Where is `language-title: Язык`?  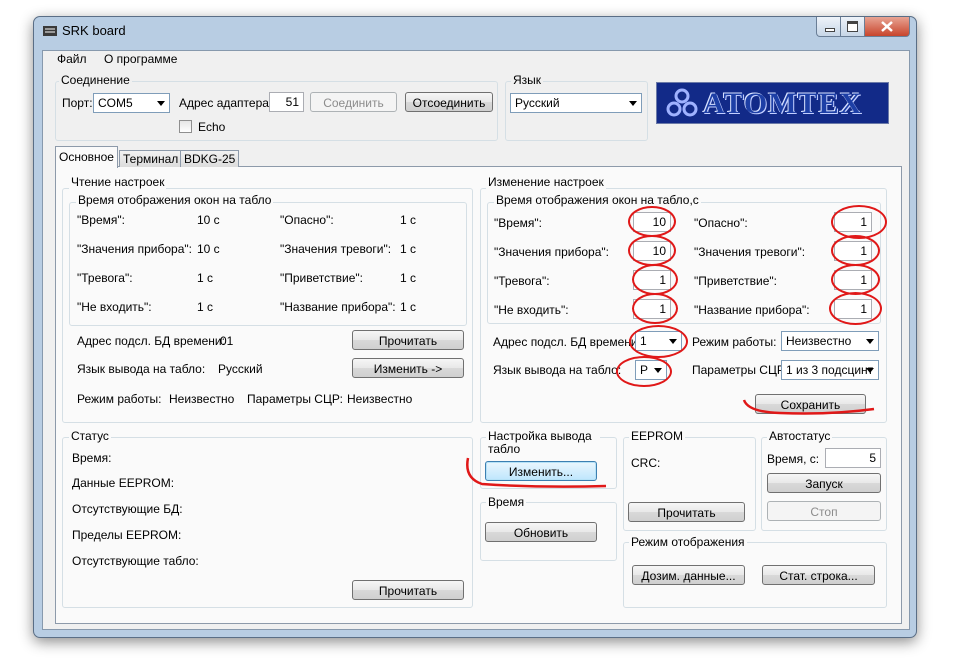 language-title: Язык is located at coordinates (527, 80).